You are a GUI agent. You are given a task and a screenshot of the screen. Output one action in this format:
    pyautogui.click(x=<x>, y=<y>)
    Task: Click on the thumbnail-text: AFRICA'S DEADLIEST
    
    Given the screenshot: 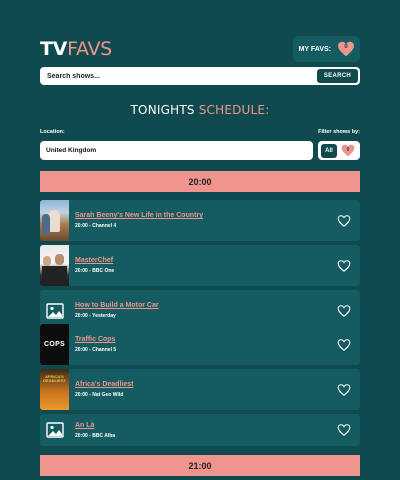 What is the action you would take?
    pyautogui.click(x=54, y=378)
    